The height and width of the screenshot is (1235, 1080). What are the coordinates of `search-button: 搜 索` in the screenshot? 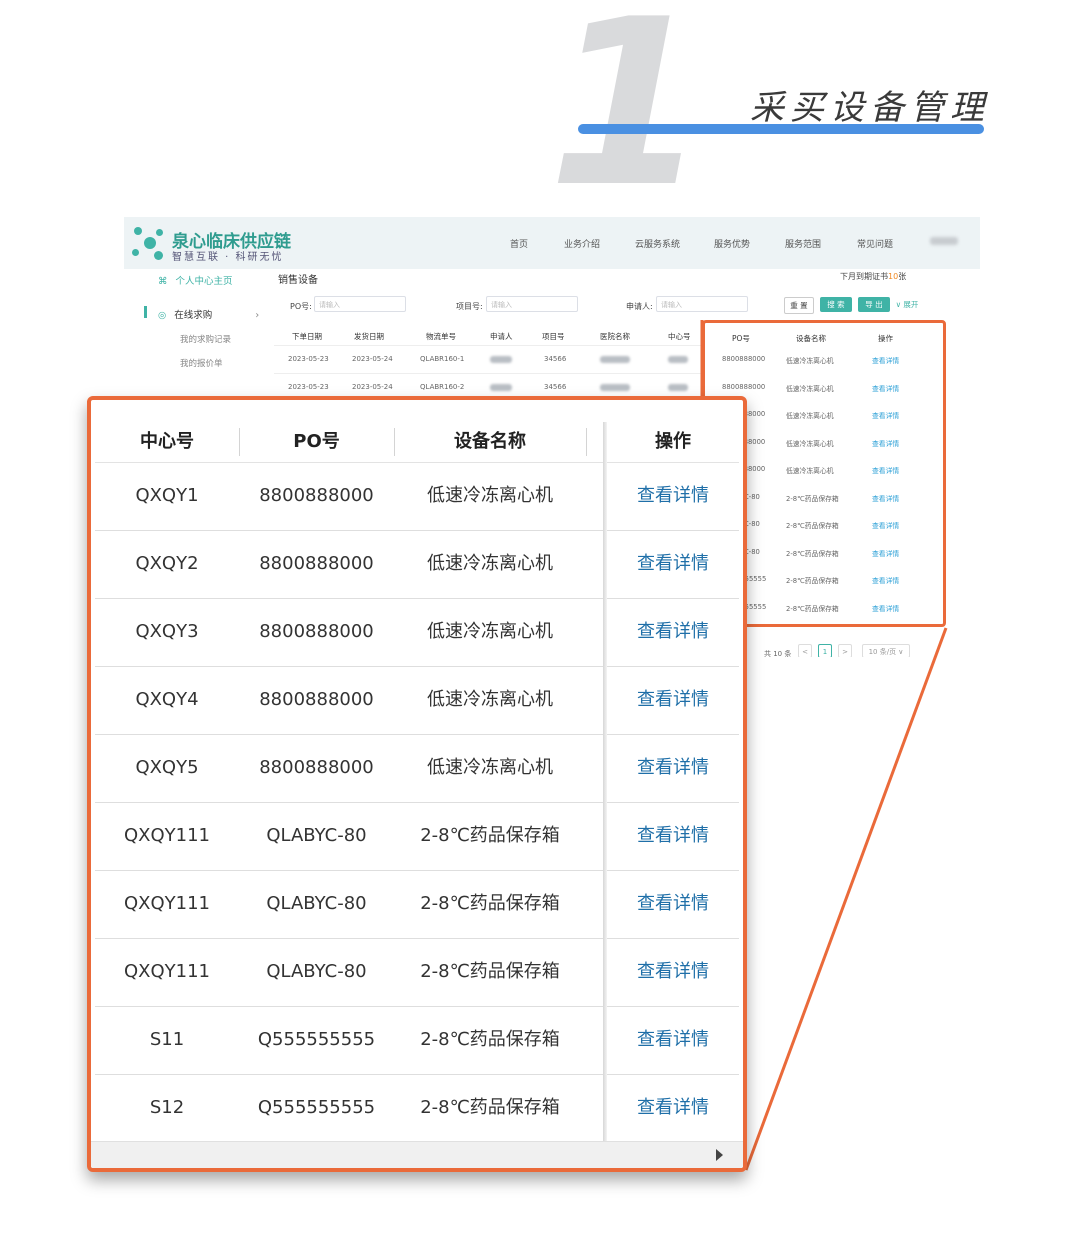 It's located at (836, 304).